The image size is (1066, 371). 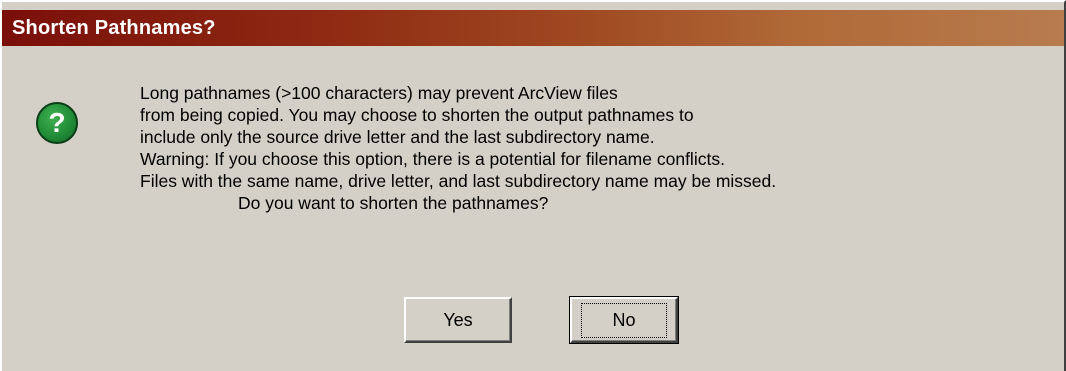 I want to click on yes-button: Yes, so click(x=458, y=320).